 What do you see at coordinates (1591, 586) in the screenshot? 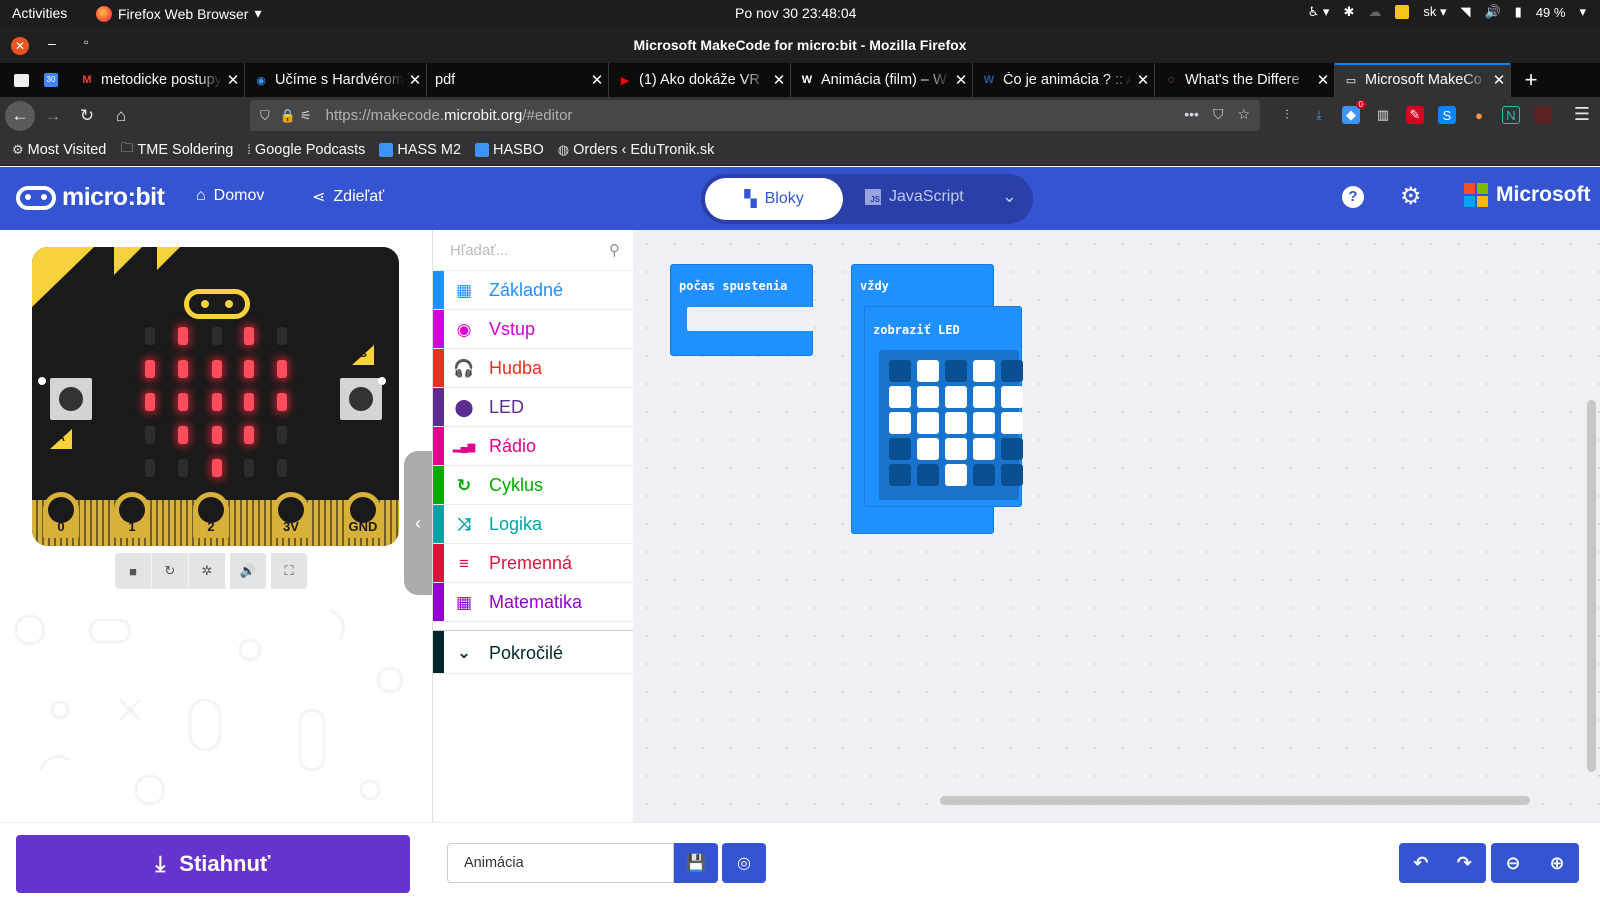
I see `vertical-scrollbar` at bounding box center [1591, 586].